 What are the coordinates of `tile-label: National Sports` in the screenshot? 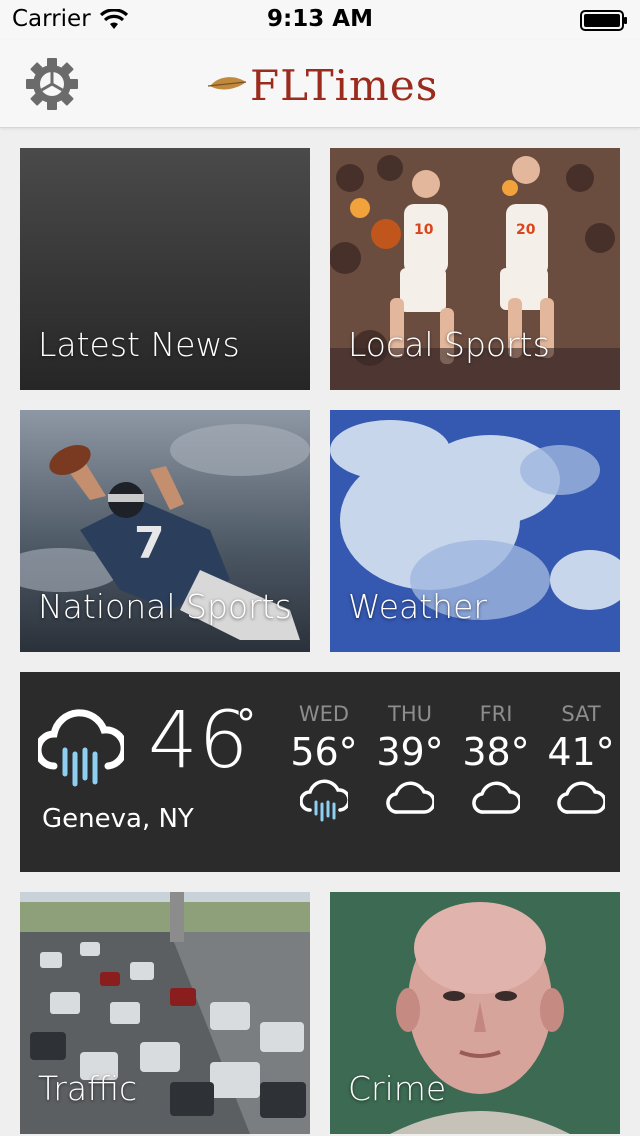 It's located at (165, 606).